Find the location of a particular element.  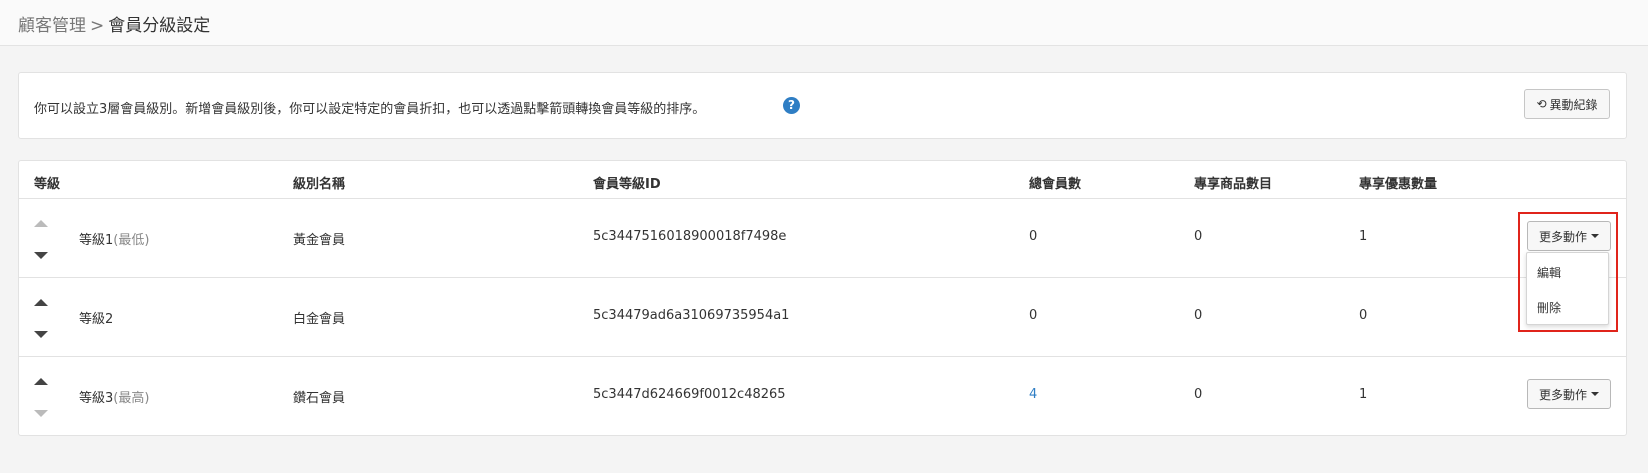

level-label: 等級2 is located at coordinates (96, 319).